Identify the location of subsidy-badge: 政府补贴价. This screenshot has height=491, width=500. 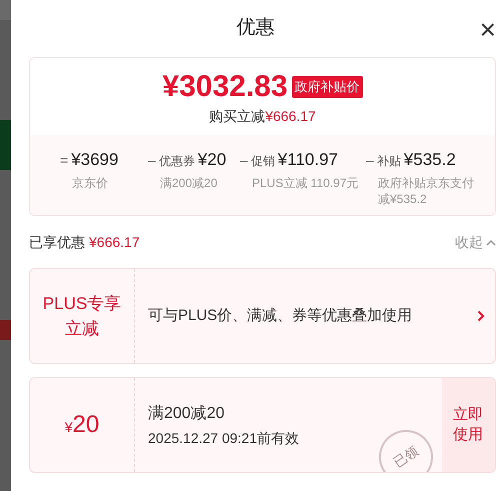
(327, 87).